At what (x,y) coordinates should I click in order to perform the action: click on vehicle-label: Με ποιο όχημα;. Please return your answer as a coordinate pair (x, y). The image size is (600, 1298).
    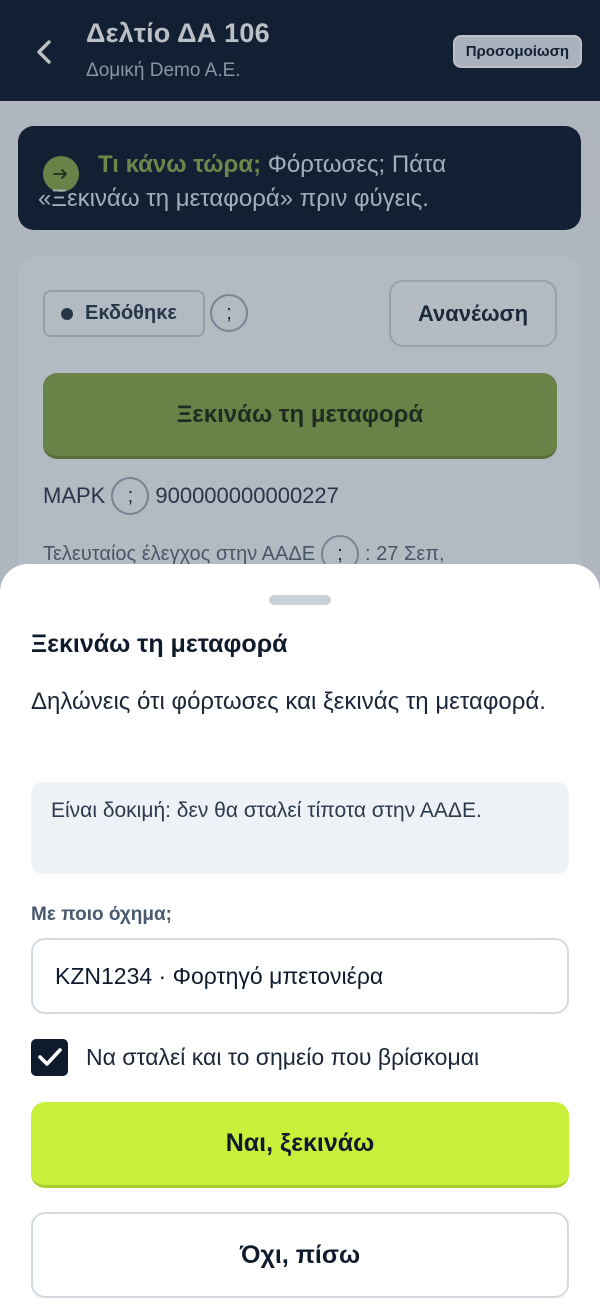
    Looking at the image, I should click on (102, 914).